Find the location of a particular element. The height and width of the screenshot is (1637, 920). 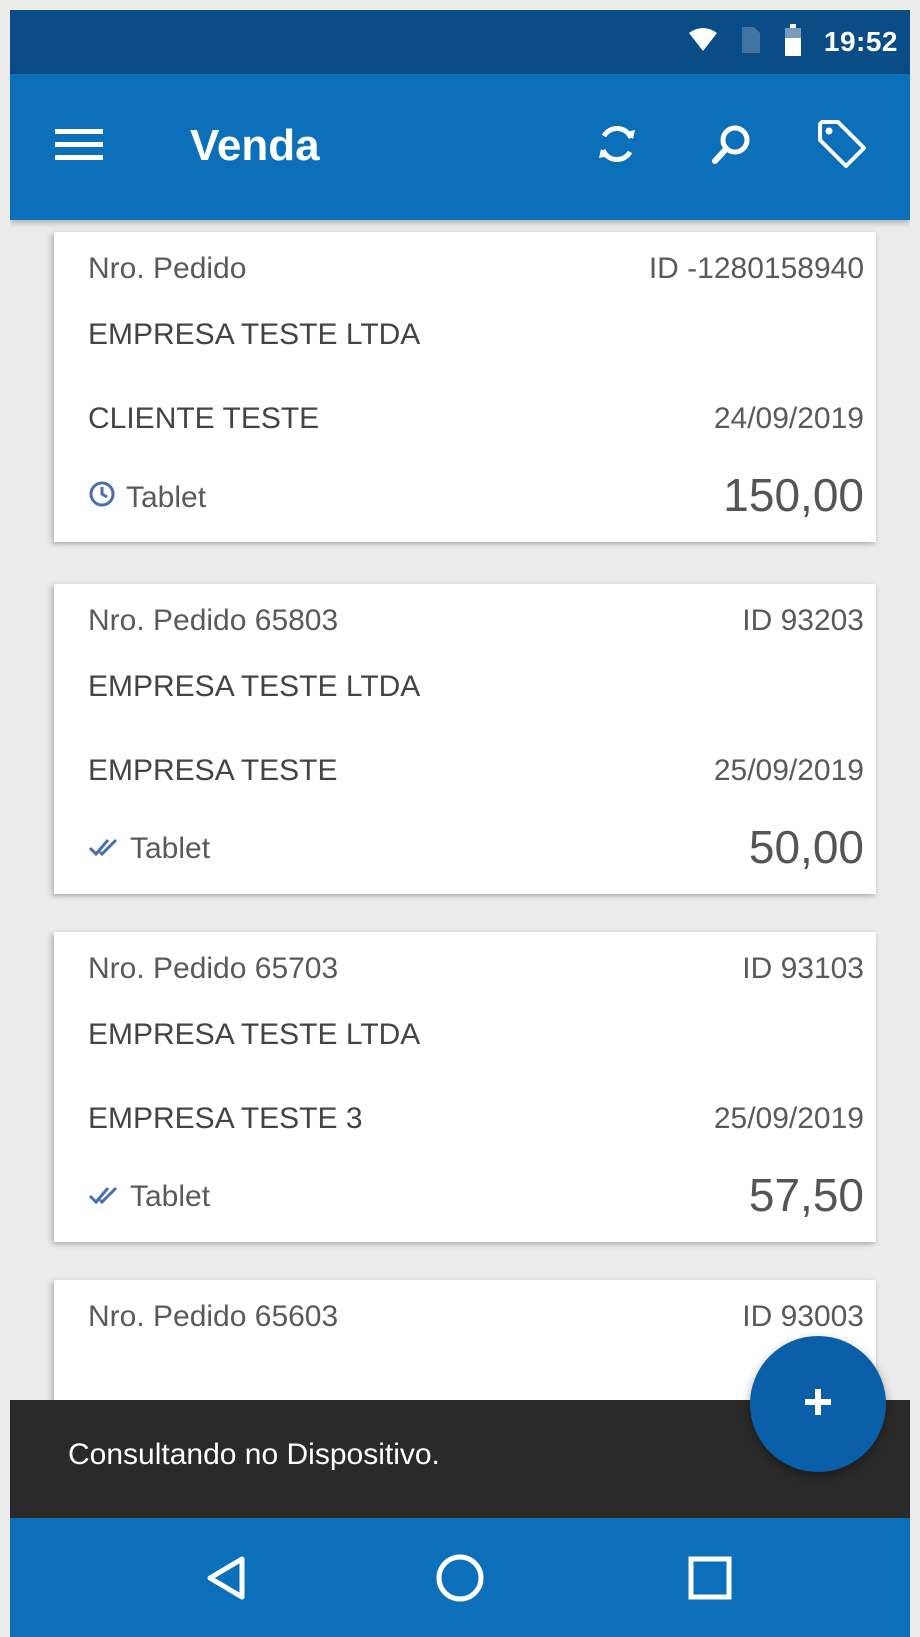

clock-icon is located at coordinates (102, 498).